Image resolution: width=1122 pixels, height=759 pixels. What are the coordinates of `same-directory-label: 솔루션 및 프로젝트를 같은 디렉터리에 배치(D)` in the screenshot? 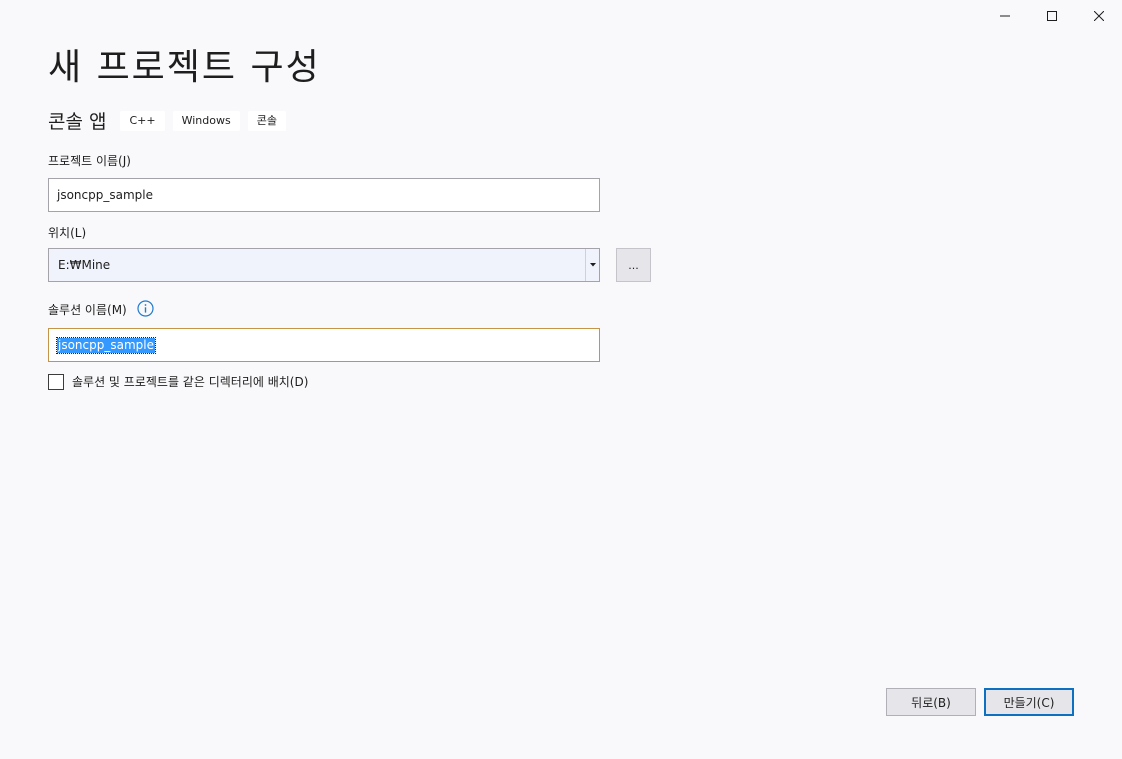 It's located at (190, 382).